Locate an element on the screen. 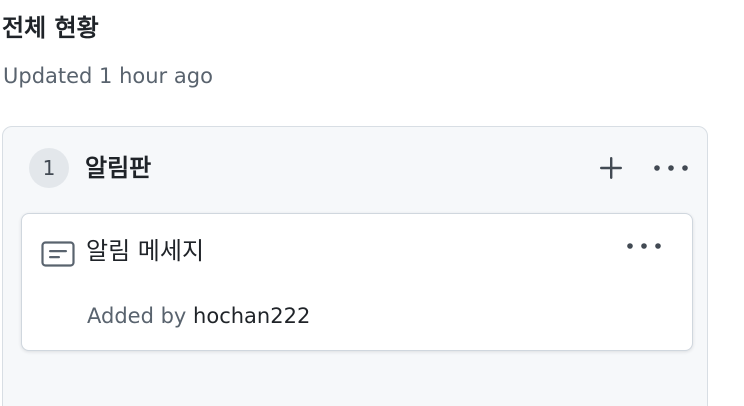  note-icon is located at coordinates (58, 254).